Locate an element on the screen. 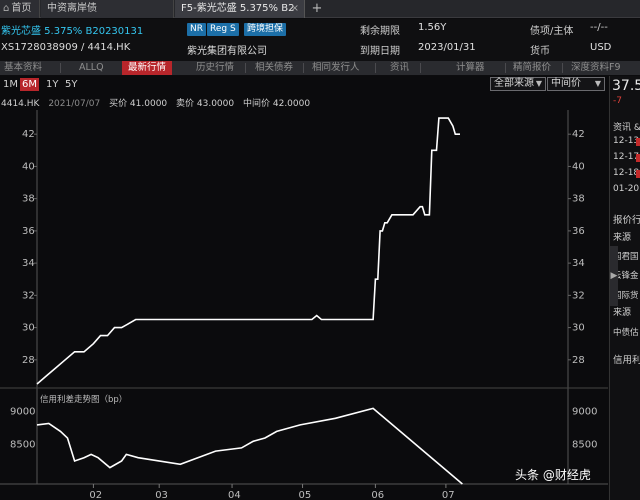 This screenshot has width=640, height=500. issuer-name: 紫光集团有限公司 is located at coordinates (227, 49).